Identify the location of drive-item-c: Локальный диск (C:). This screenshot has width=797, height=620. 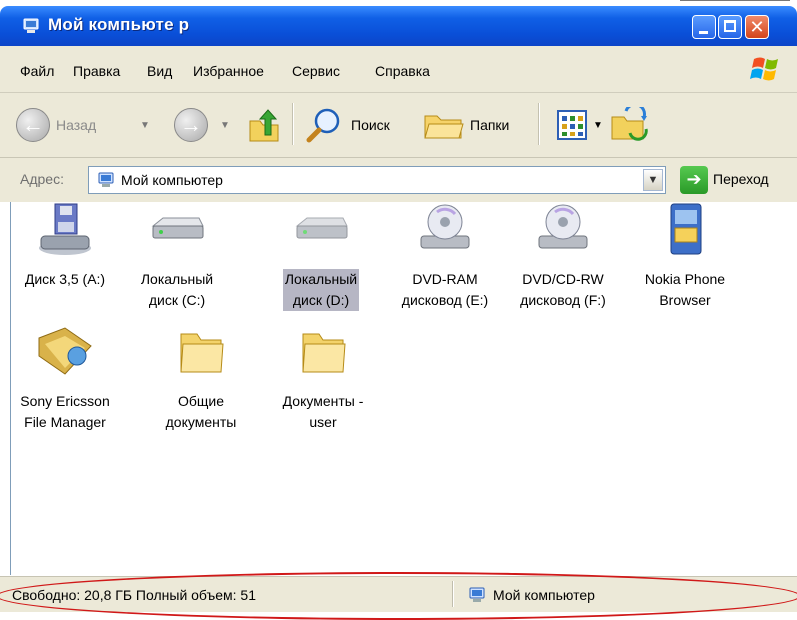
(177, 256).